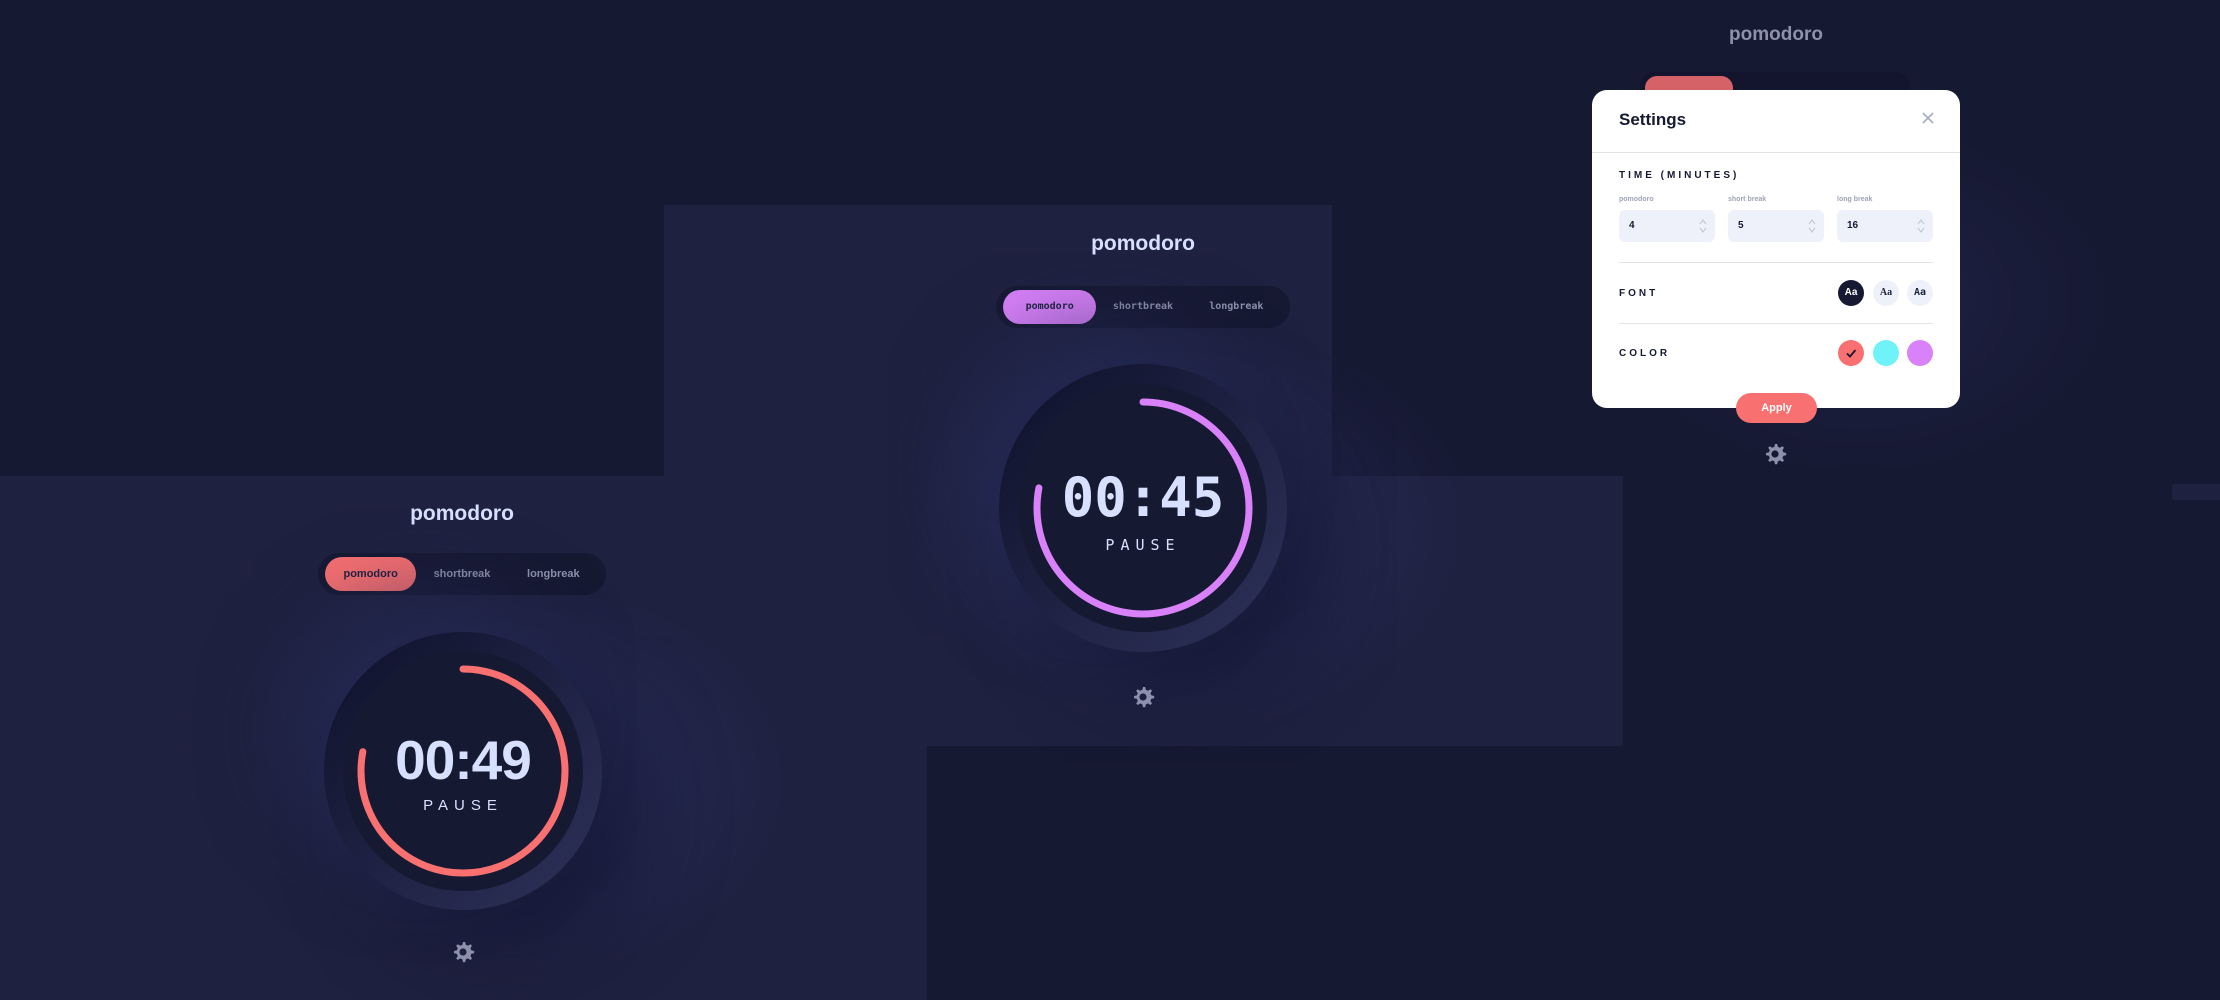  What do you see at coordinates (1886, 293) in the screenshot?
I see `font-option-serif: Aa` at bounding box center [1886, 293].